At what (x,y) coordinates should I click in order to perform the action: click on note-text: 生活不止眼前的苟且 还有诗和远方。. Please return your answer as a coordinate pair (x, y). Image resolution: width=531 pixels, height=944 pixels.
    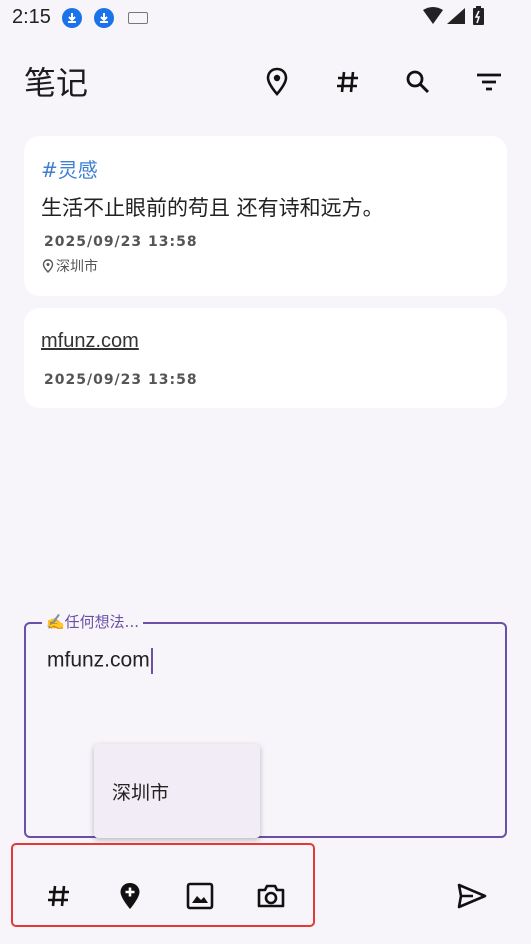
    Looking at the image, I should click on (212, 208).